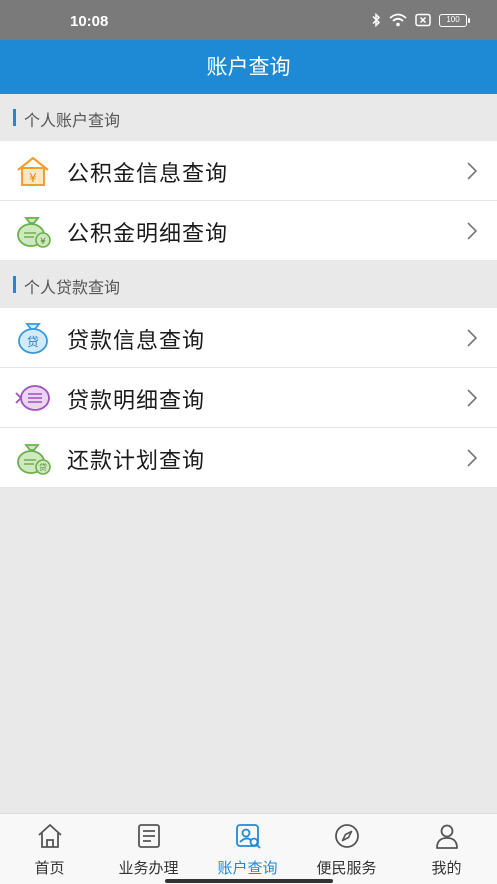 Image resolution: width=497 pixels, height=884 pixels. I want to click on nav-label: 我的, so click(446, 868).